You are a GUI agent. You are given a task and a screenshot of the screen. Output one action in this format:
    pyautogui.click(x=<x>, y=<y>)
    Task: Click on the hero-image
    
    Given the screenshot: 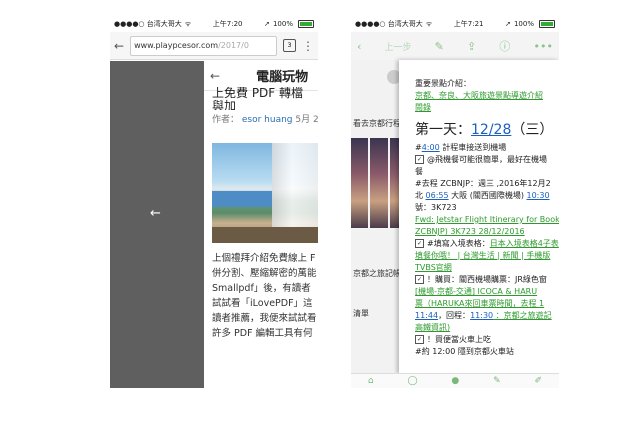 What is the action you would take?
    pyautogui.click(x=265, y=193)
    